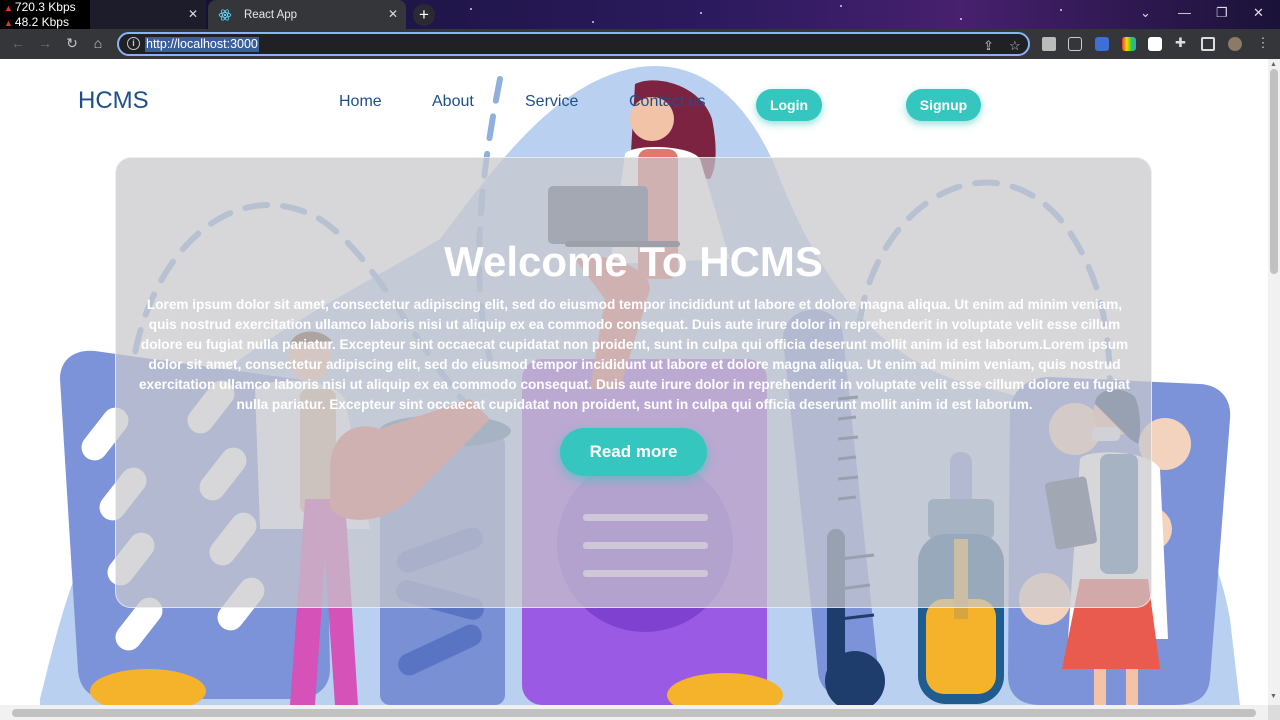  What do you see at coordinates (633, 452) in the screenshot?
I see `read-more-button: Read more` at bounding box center [633, 452].